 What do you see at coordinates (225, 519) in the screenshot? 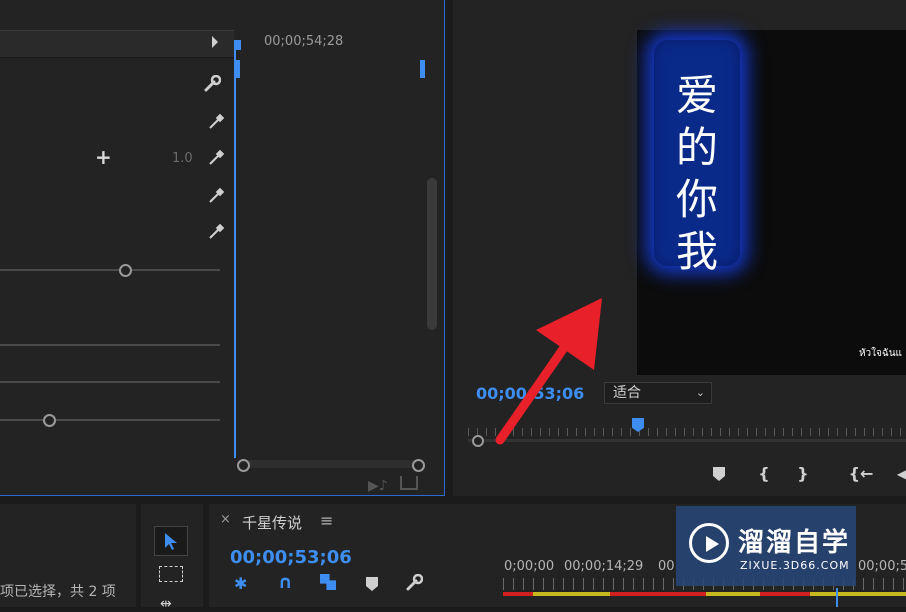
I see `close-icon: ×` at bounding box center [225, 519].